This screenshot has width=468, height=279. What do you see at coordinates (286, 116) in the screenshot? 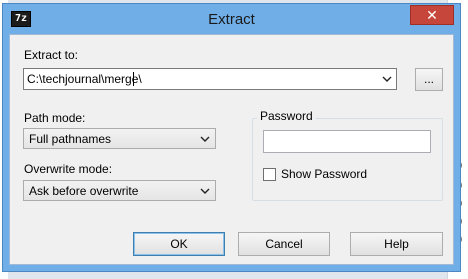
I see `password-group-label: Password` at bounding box center [286, 116].